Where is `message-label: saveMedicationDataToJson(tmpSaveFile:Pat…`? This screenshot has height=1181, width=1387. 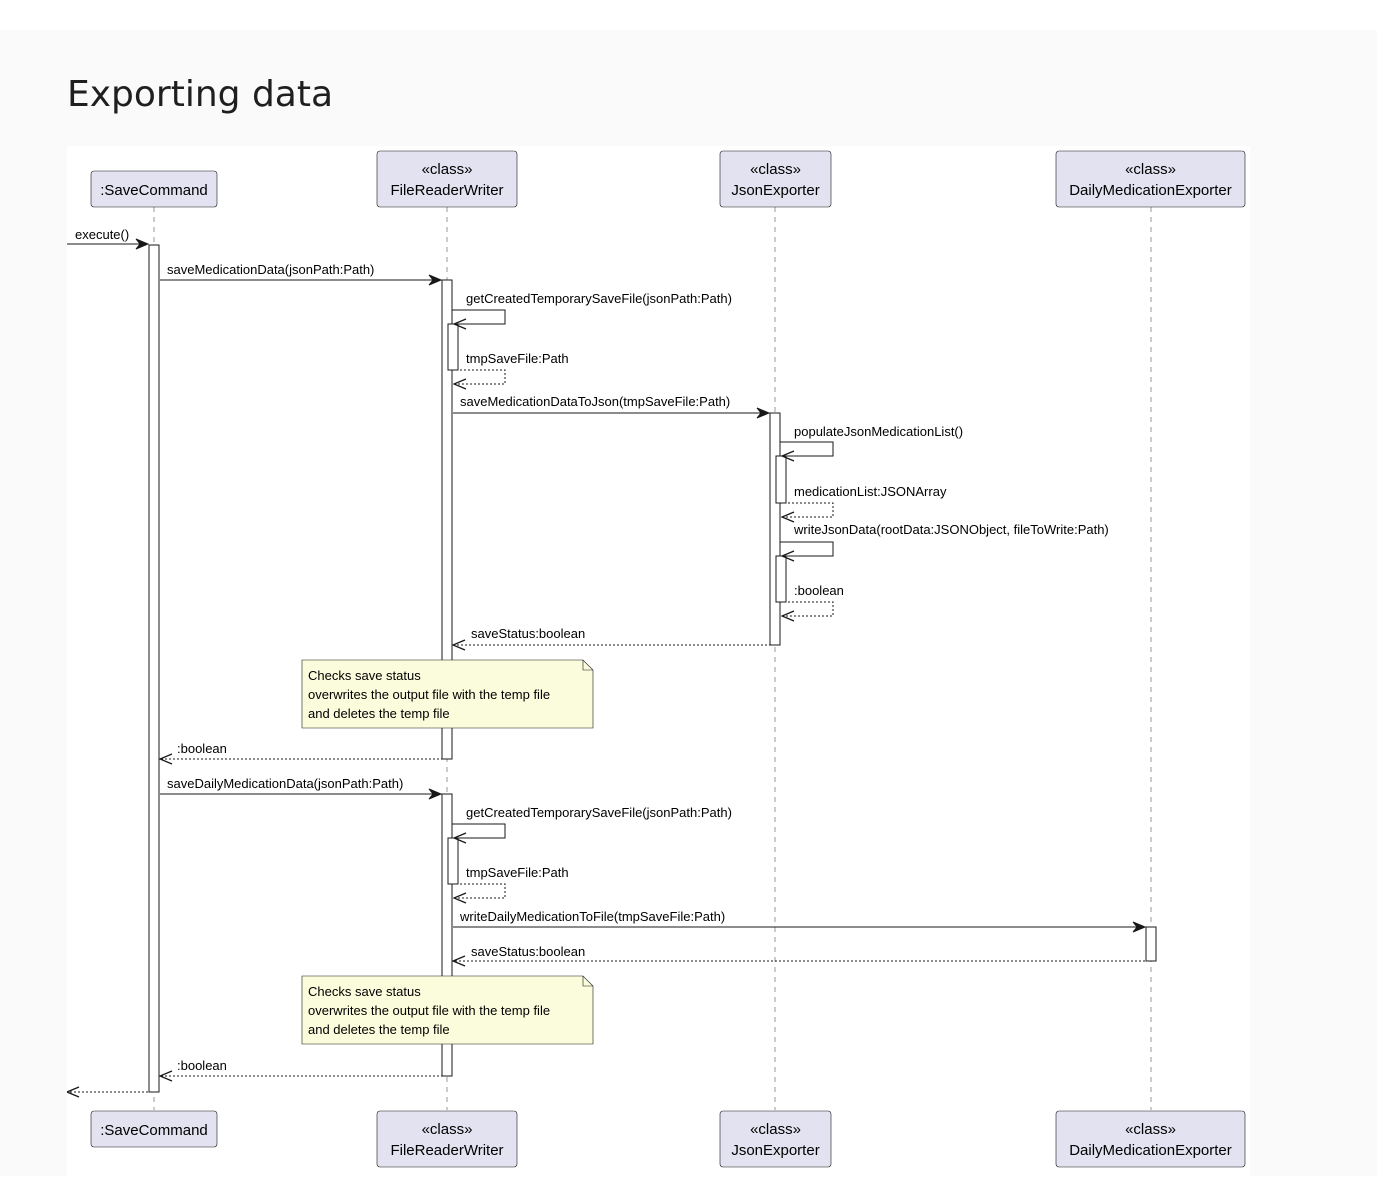 message-label: saveMedicationDataToJson(tmpSaveFile:Pat… is located at coordinates (595, 401).